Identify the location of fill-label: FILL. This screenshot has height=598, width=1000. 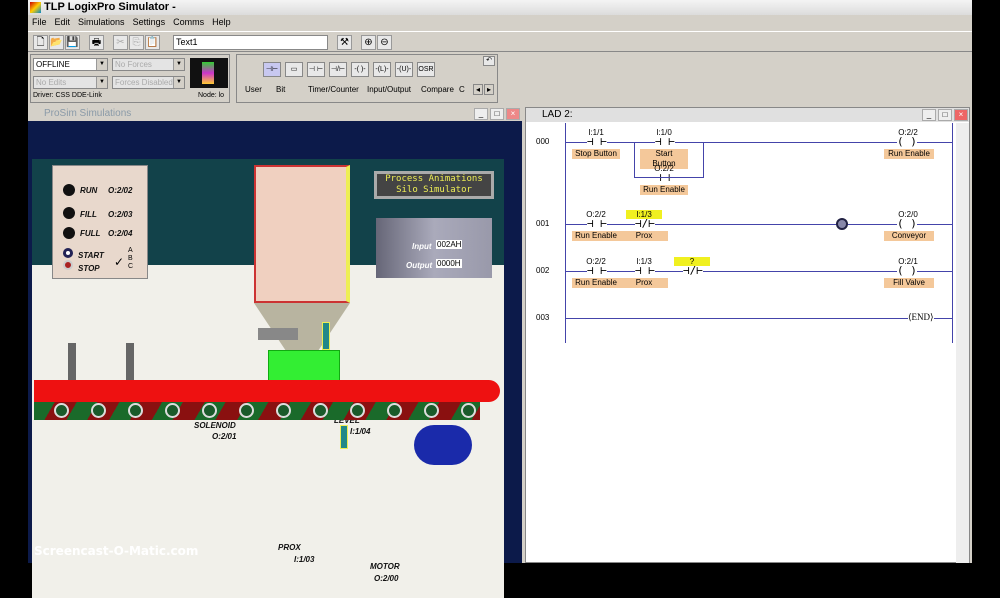
(88, 214).